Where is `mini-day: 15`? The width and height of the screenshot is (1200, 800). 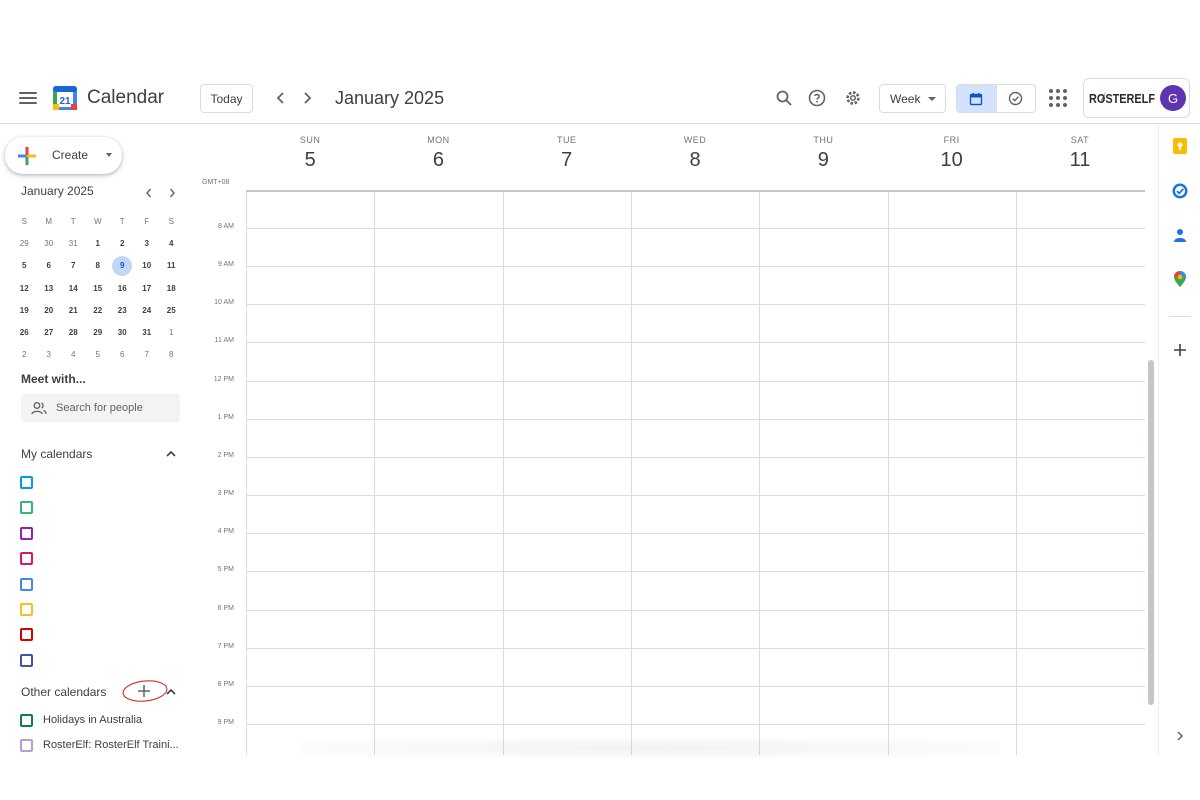
mini-day: 15 is located at coordinates (98, 288).